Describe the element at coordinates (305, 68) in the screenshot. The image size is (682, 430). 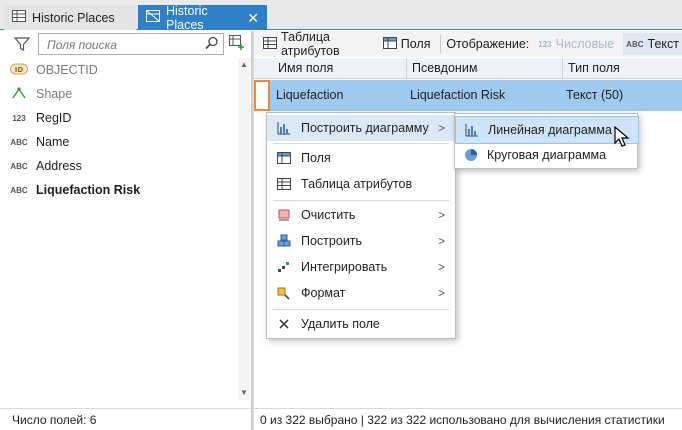
I see `column-header-field-name: Имя поля` at that location.